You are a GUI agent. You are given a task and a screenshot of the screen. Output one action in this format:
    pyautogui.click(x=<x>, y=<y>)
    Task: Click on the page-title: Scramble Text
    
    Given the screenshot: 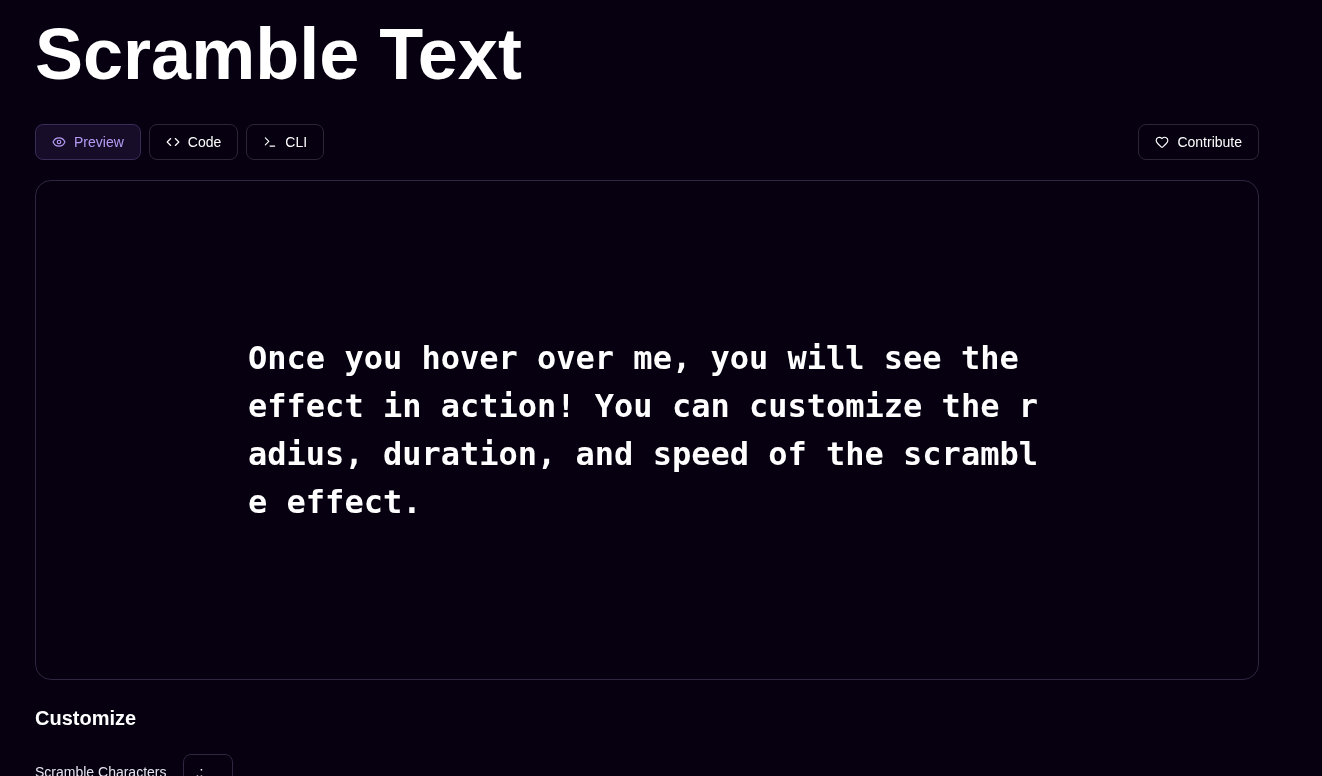 What is the action you would take?
    pyautogui.click(x=278, y=54)
    